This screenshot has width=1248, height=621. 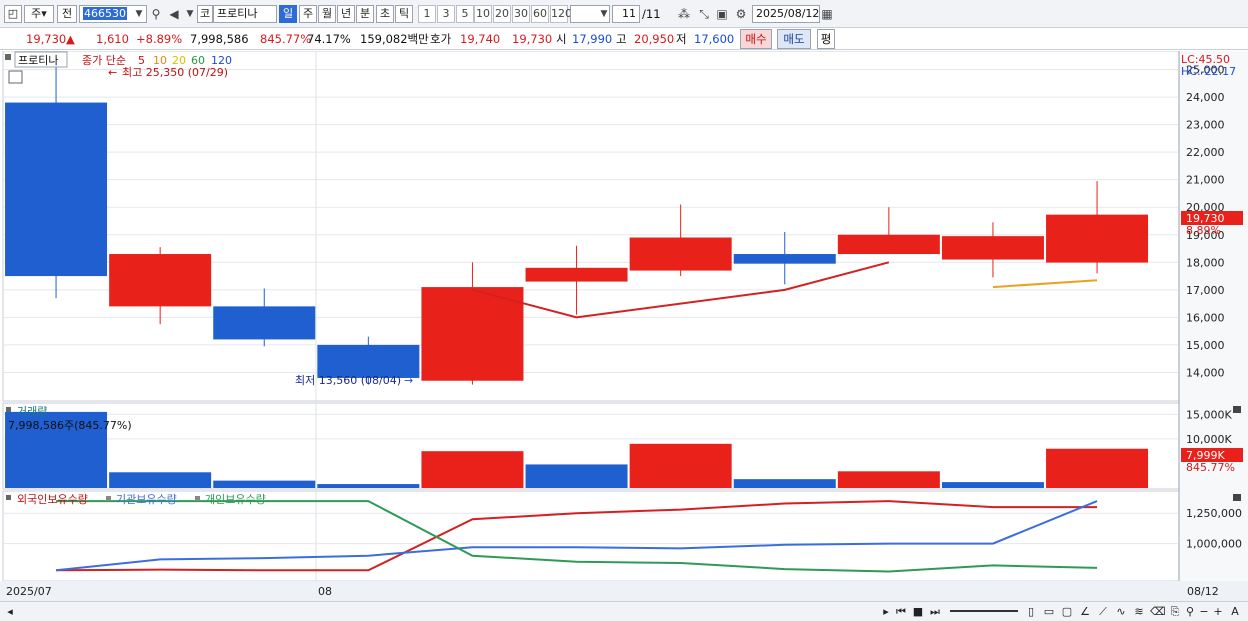 What do you see at coordinates (105, 13) in the screenshot?
I see `stock-code-value: 466530` at bounding box center [105, 13].